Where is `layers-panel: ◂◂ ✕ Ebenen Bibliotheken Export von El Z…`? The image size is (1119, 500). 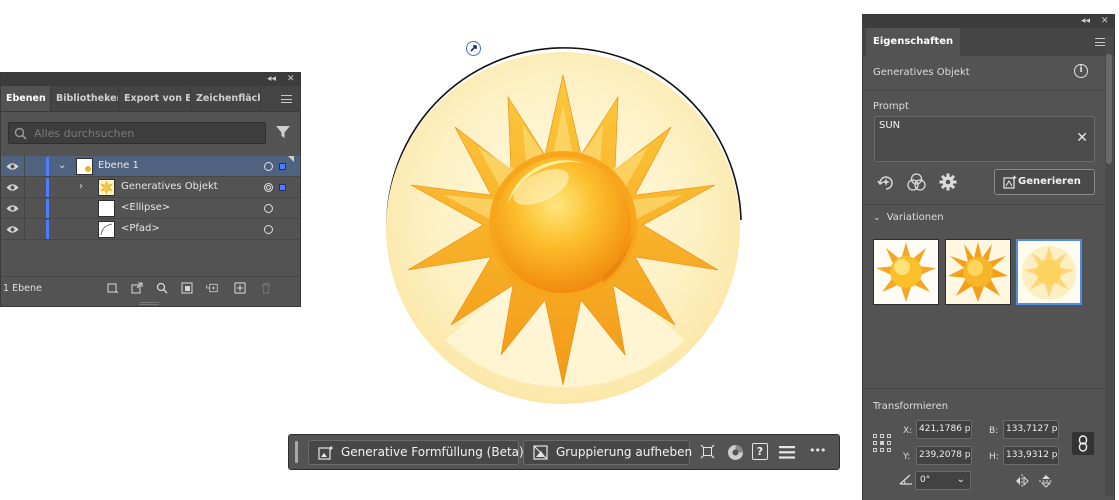 layers-panel: ◂◂ ✕ Ebenen Bibliotheken Export von El Z… is located at coordinates (150, 189).